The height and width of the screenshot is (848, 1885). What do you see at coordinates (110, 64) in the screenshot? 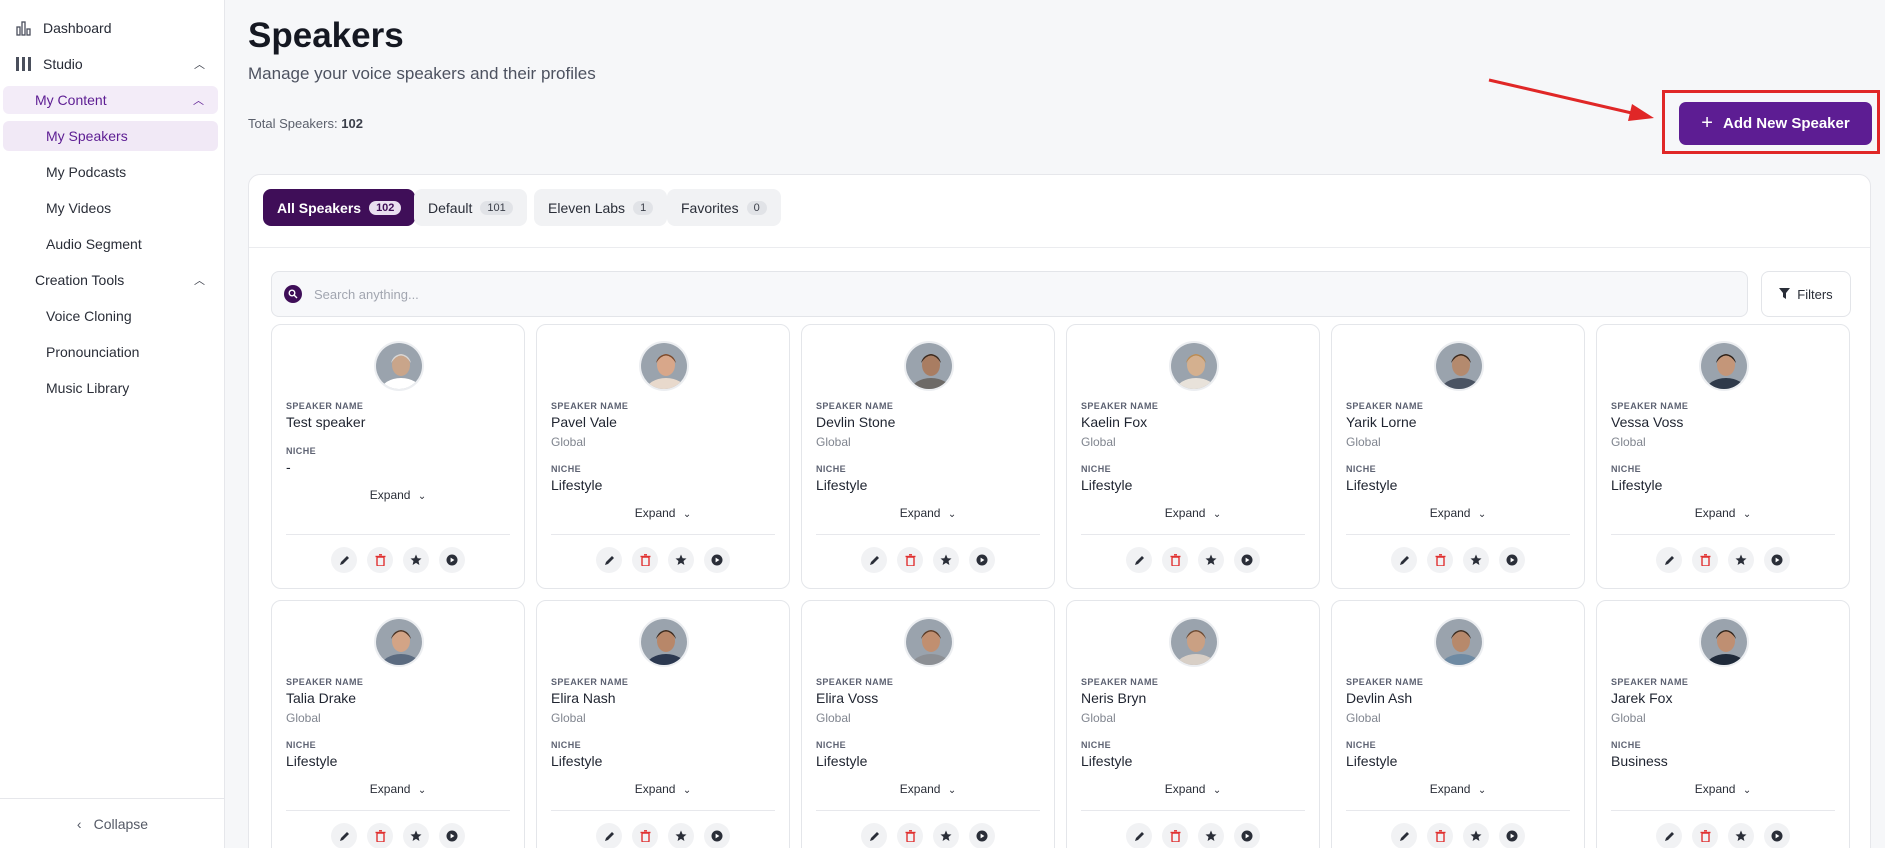
I see `sidebar-item-studio: Studio ︿` at bounding box center [110, 64].